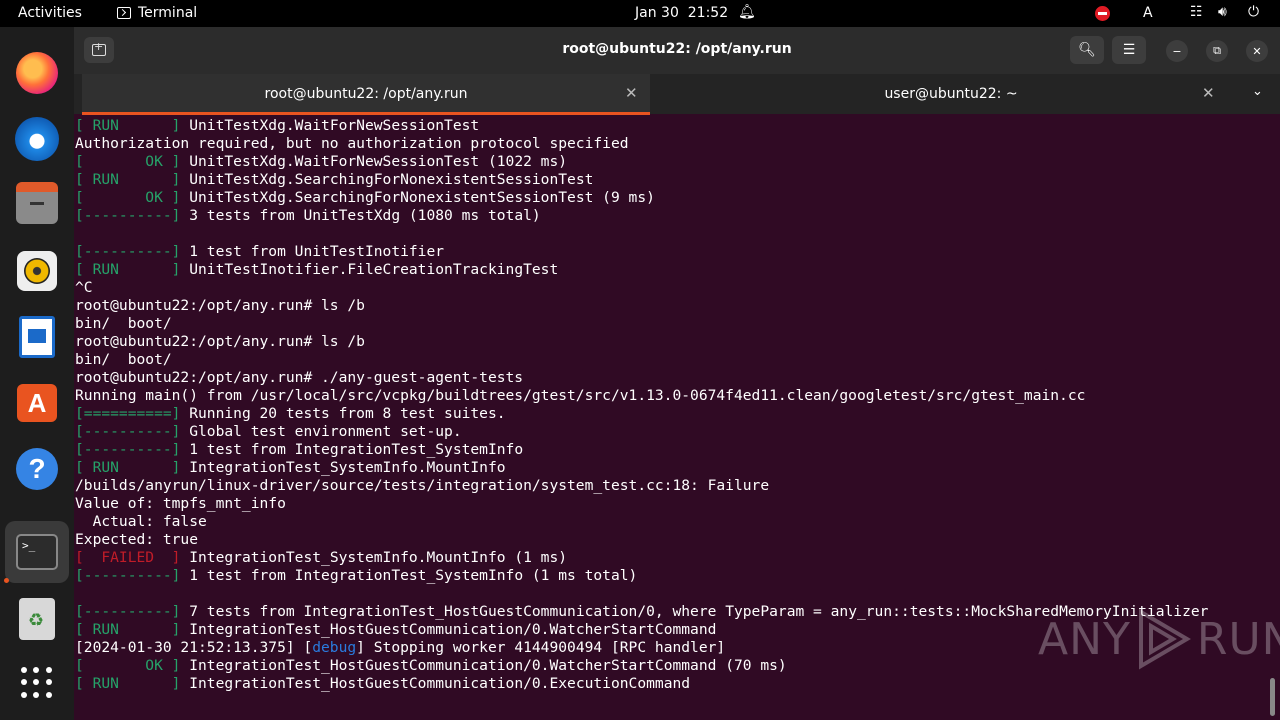  What do you see at coordinates (37, 619) in the screenshot?
I see `dock-trash` at bounding box center [37, 619].